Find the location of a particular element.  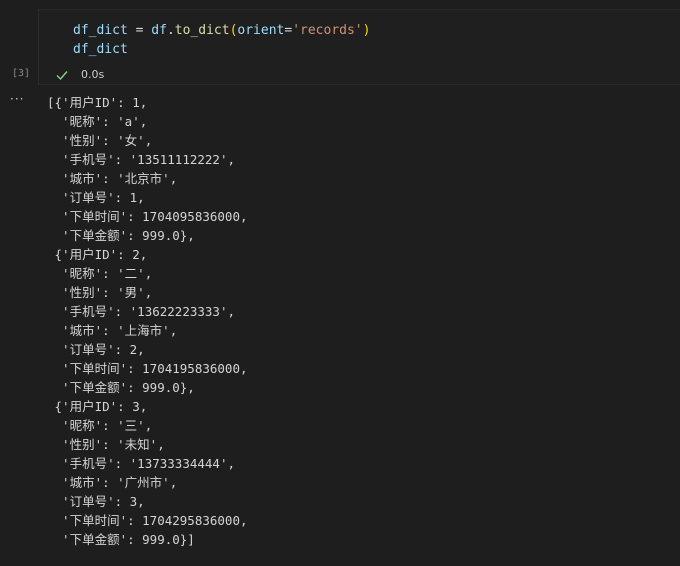

output-more-actions-icon: ··· is located at coordinates (17, 99).